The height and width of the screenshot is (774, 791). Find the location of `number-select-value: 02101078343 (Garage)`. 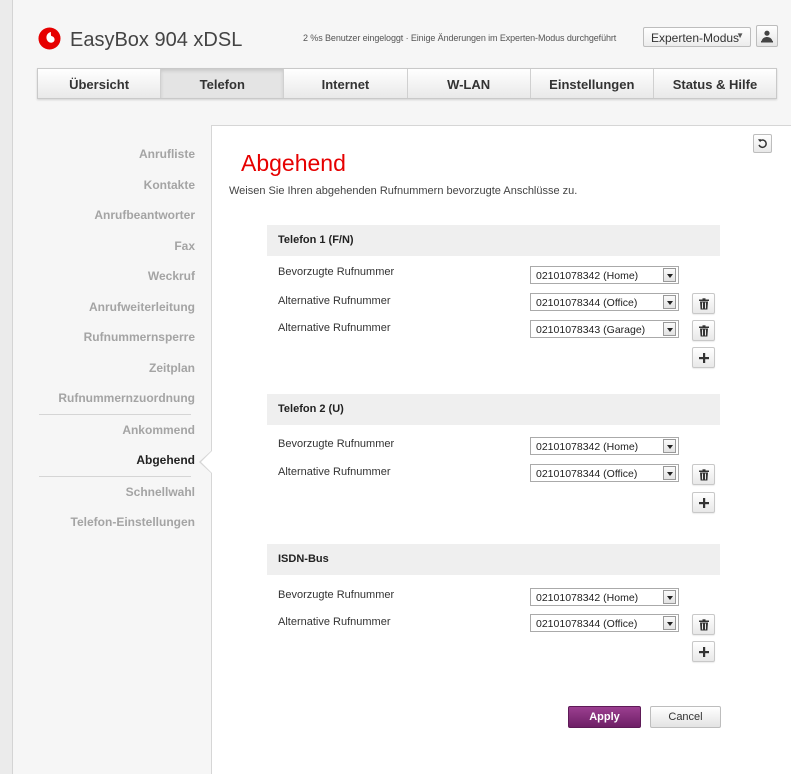

number-select-value: 02101078343 (Garage) is located at coordinates (591, 330).